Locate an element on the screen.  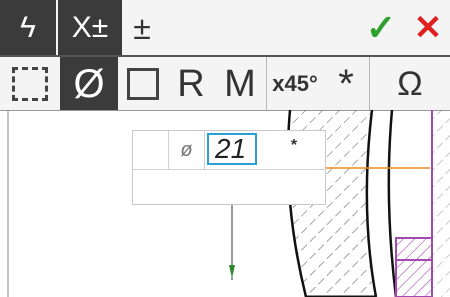
lightning-button: ϟ is located at coordinates (28, 27).